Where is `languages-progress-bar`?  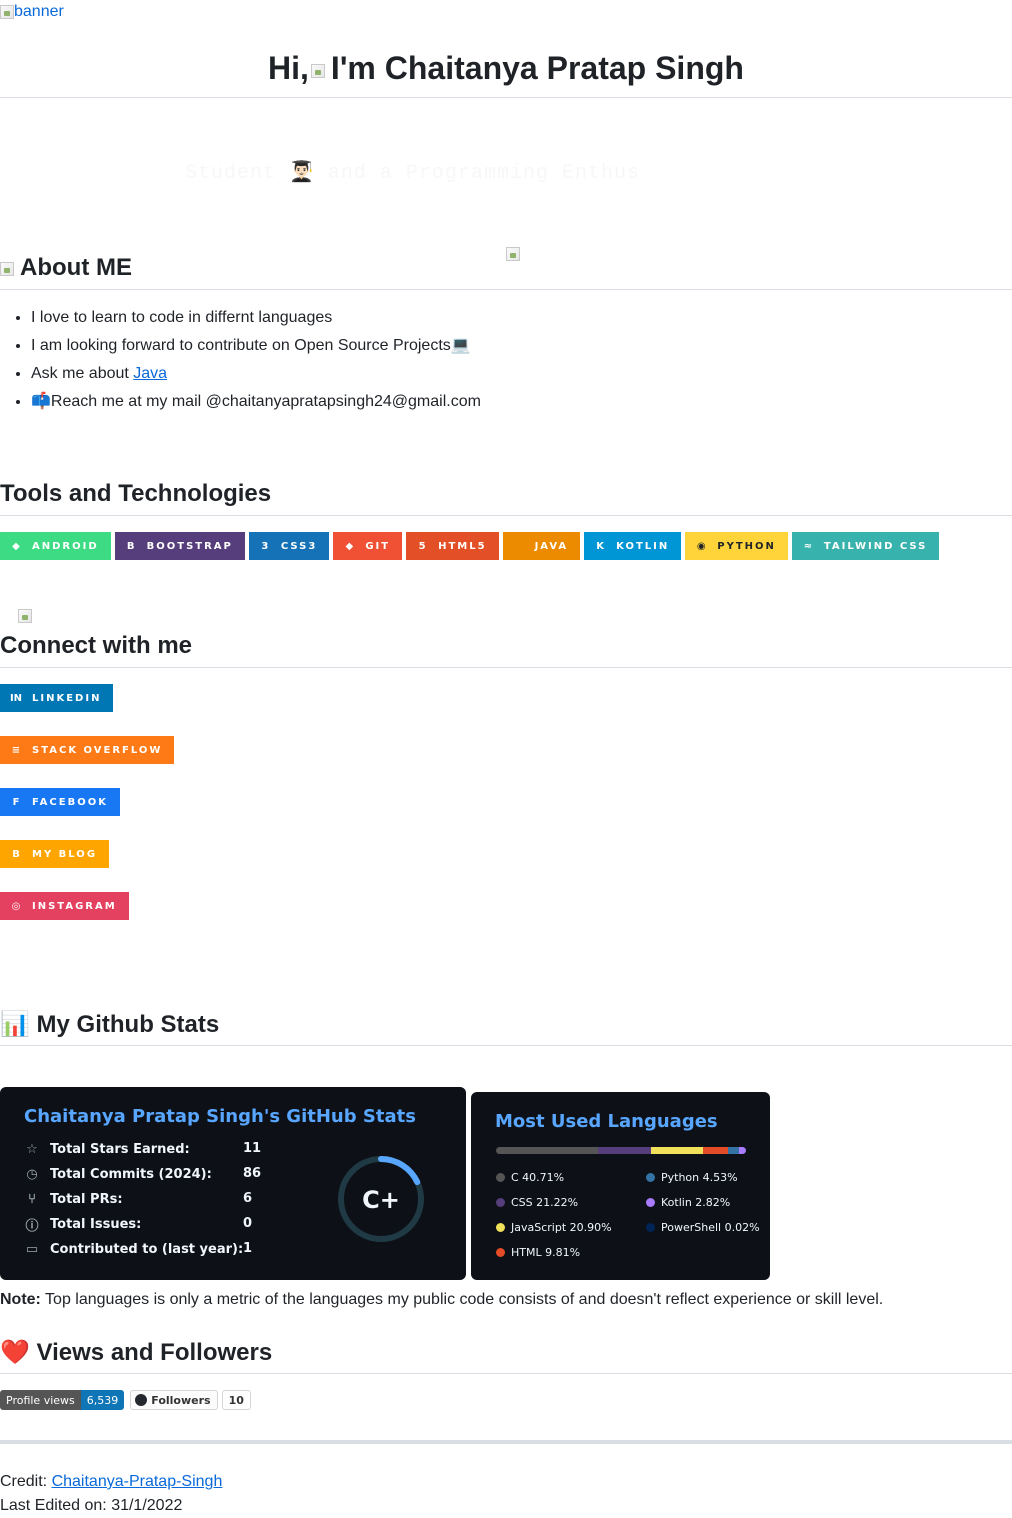
languages-progress-bar is located at coordinates (621, 1150).